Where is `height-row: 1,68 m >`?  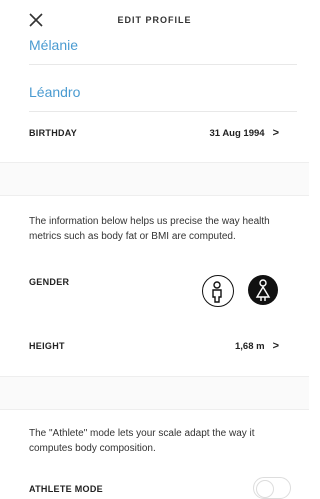
height-row: 1,68 m > is located at coordinates (257, 346).